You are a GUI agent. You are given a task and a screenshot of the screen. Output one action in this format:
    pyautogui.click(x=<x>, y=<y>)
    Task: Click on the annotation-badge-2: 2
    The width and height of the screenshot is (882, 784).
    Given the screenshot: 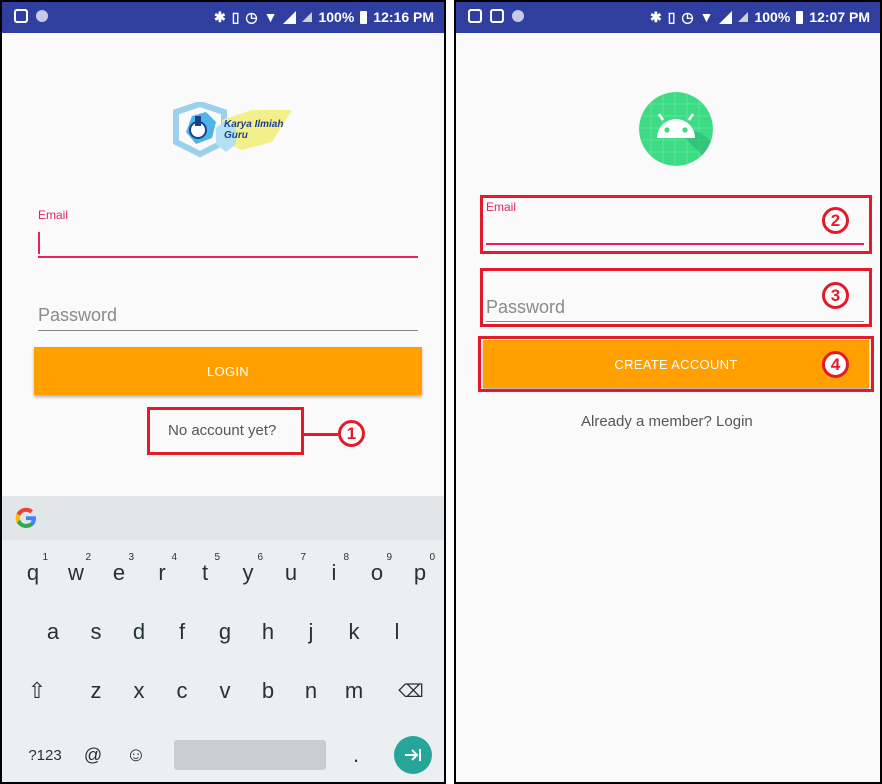 What is the action you would take?
    pyautogui.click(x=835, y=220)
    